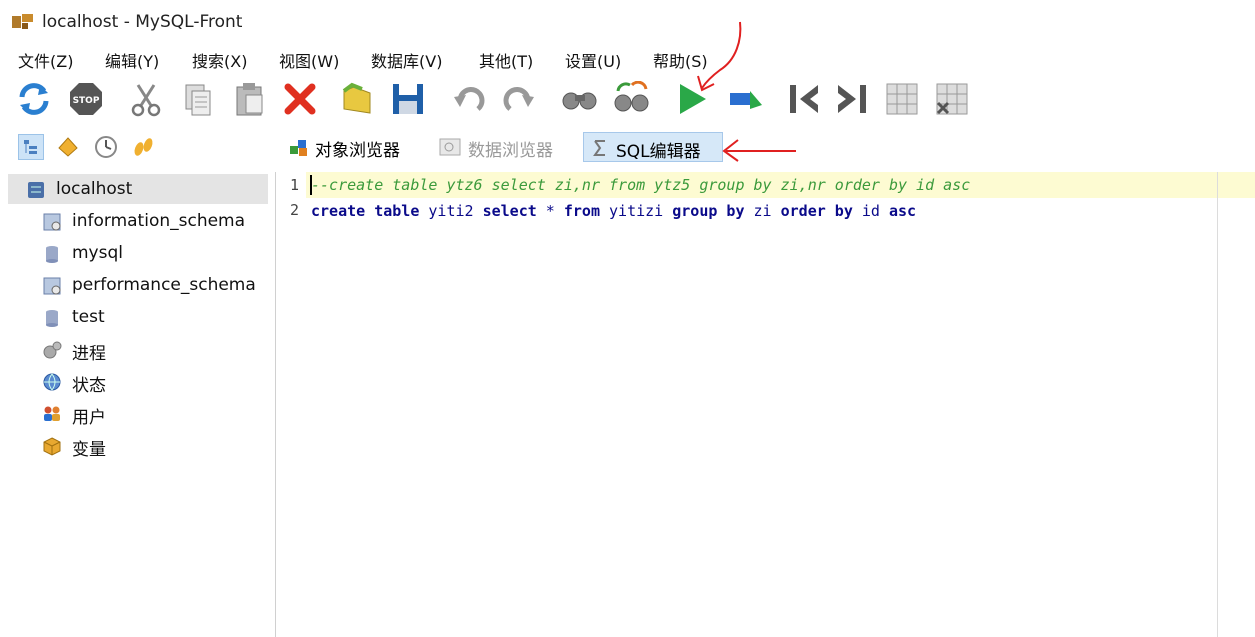 Image resolution: width=1255 pixels, height=637 pixels. Describe the element at coordinates (138, 189) in the screenshot. I see `tree-item-localhost: localhost` at that location.